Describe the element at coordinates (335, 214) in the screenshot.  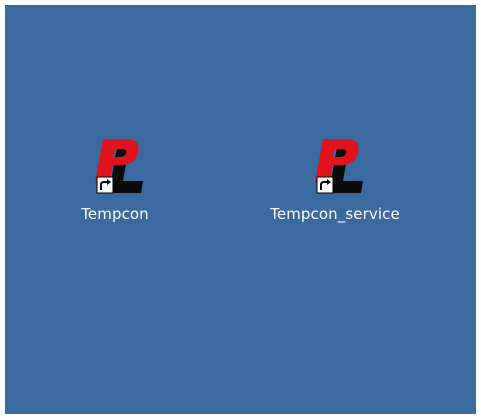
I see `shortcut-label: Tempcon_service` at that location.